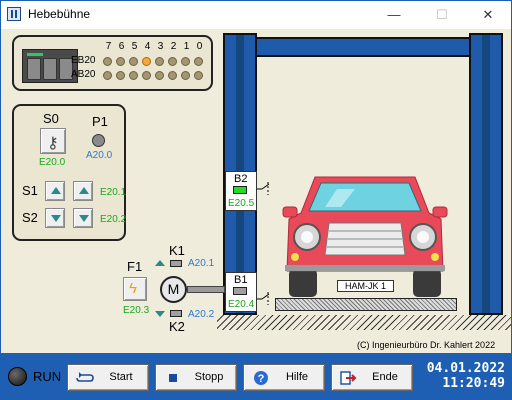  What do you see at coordinates (201, 314) in the screenshot?
I see `k2-address: A20.2` at bounding box center [201, 314].